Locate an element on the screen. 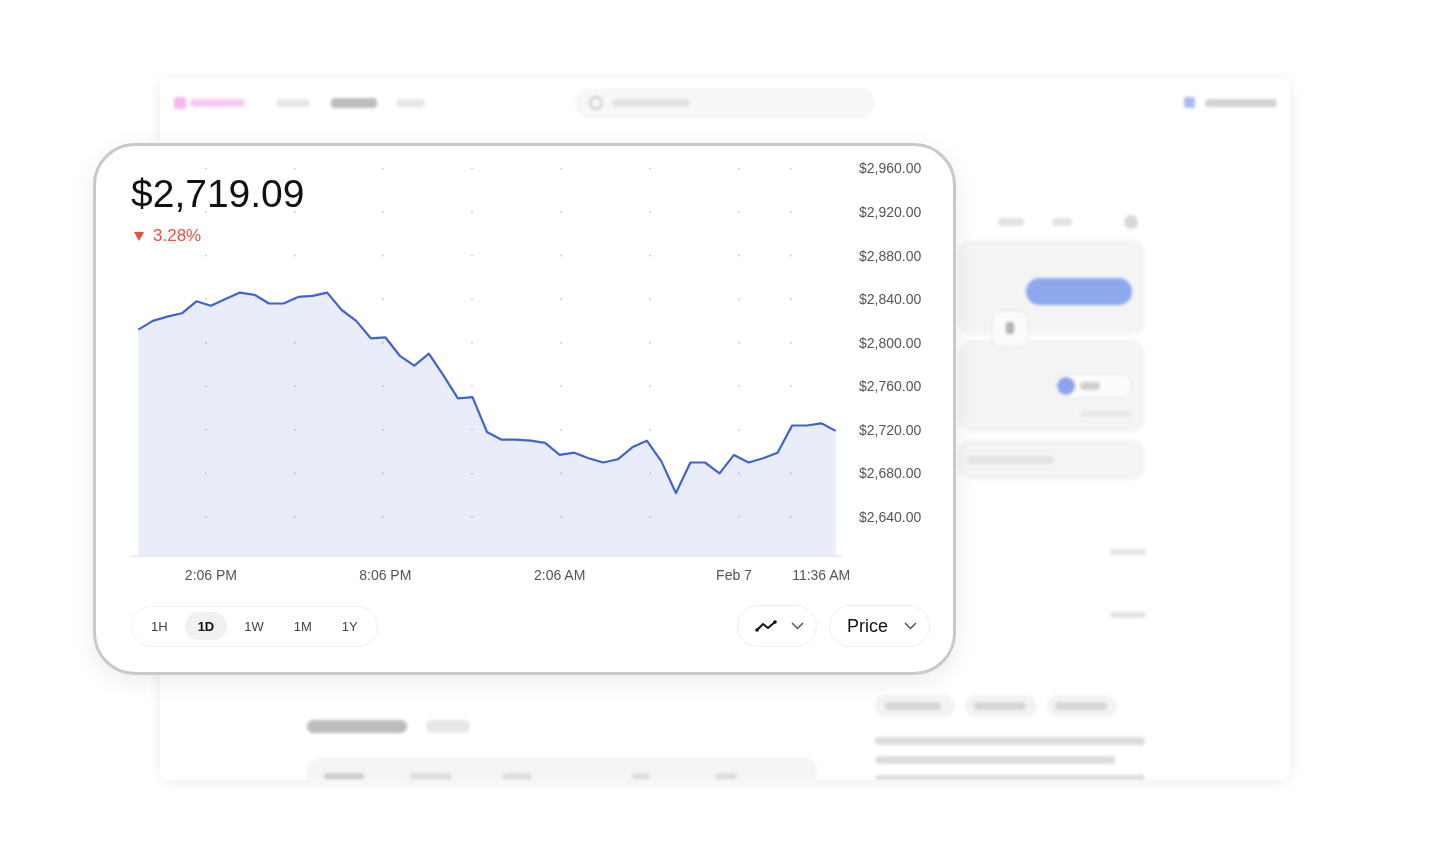 The image size is (1450, 855). axis-label: $2,640.00 is located at coordinates (890, 517).